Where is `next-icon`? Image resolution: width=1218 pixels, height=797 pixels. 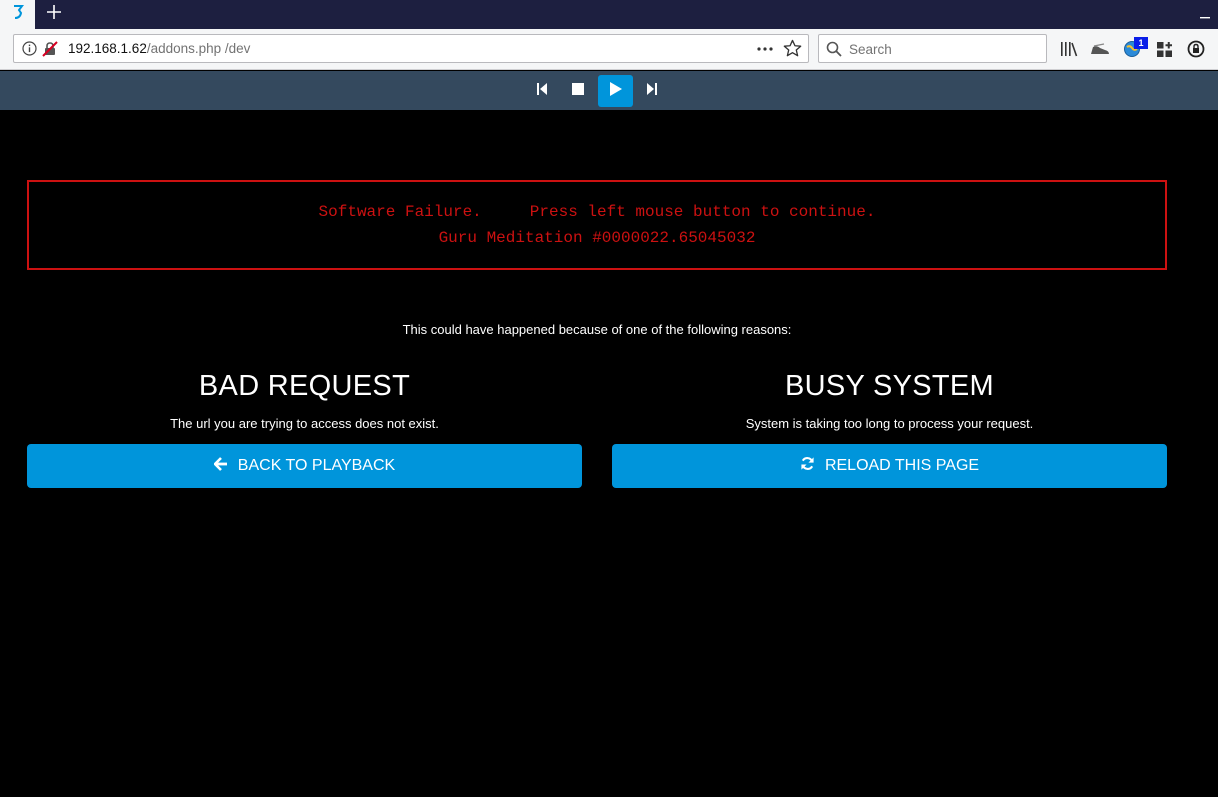 next-icon is located at coordinates (651, 91).